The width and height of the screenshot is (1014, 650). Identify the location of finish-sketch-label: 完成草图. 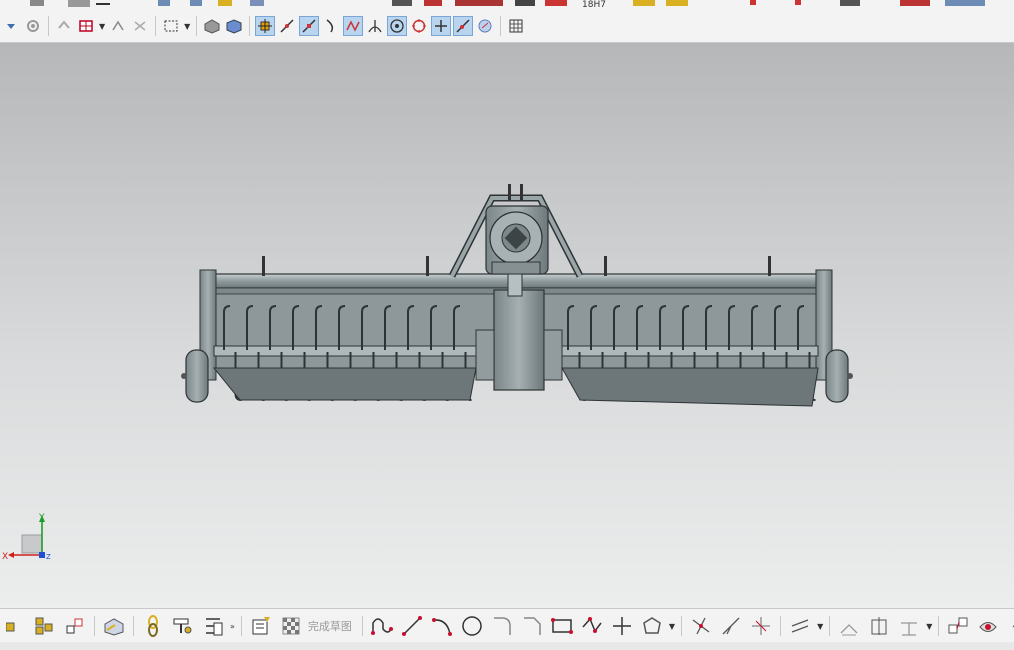
(330, 626).